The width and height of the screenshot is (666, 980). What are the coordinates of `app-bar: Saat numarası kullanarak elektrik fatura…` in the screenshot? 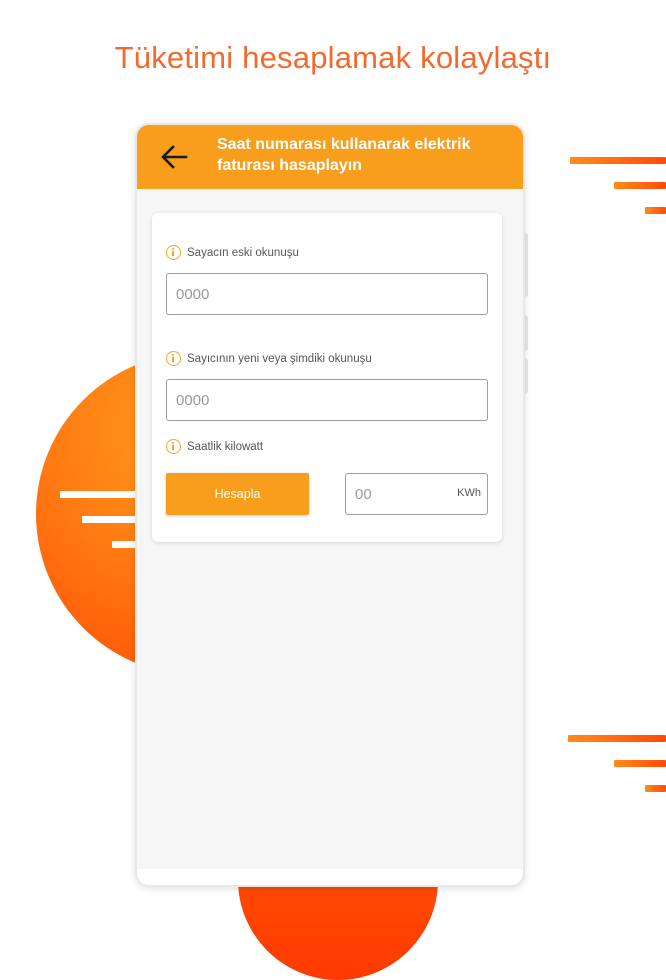 It's located at (330, 157).